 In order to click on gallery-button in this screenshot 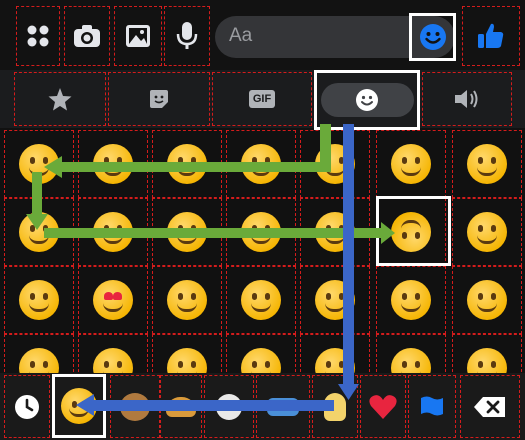, I will do `click(138, 36)`.